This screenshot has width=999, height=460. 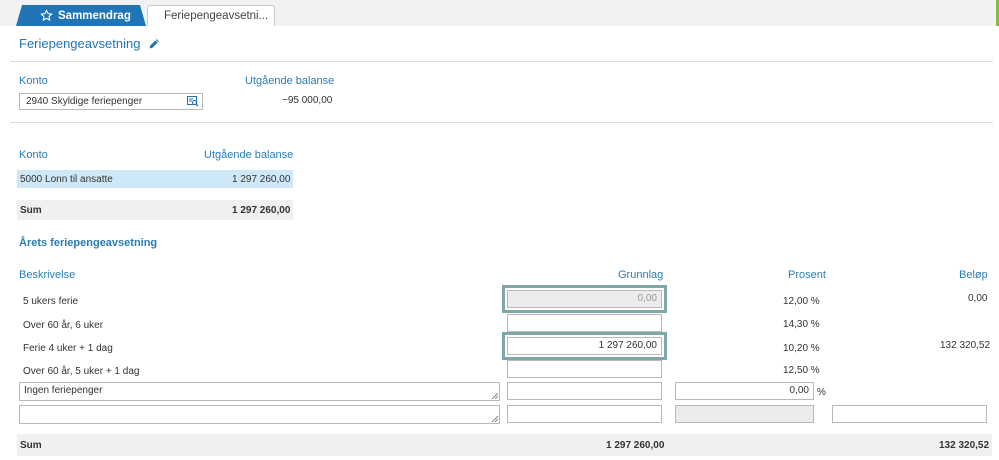 What do you see at coordinates (978, 298) in the screenshot?
I see `row-amount: 0,00` at bounding box center [978, 298].